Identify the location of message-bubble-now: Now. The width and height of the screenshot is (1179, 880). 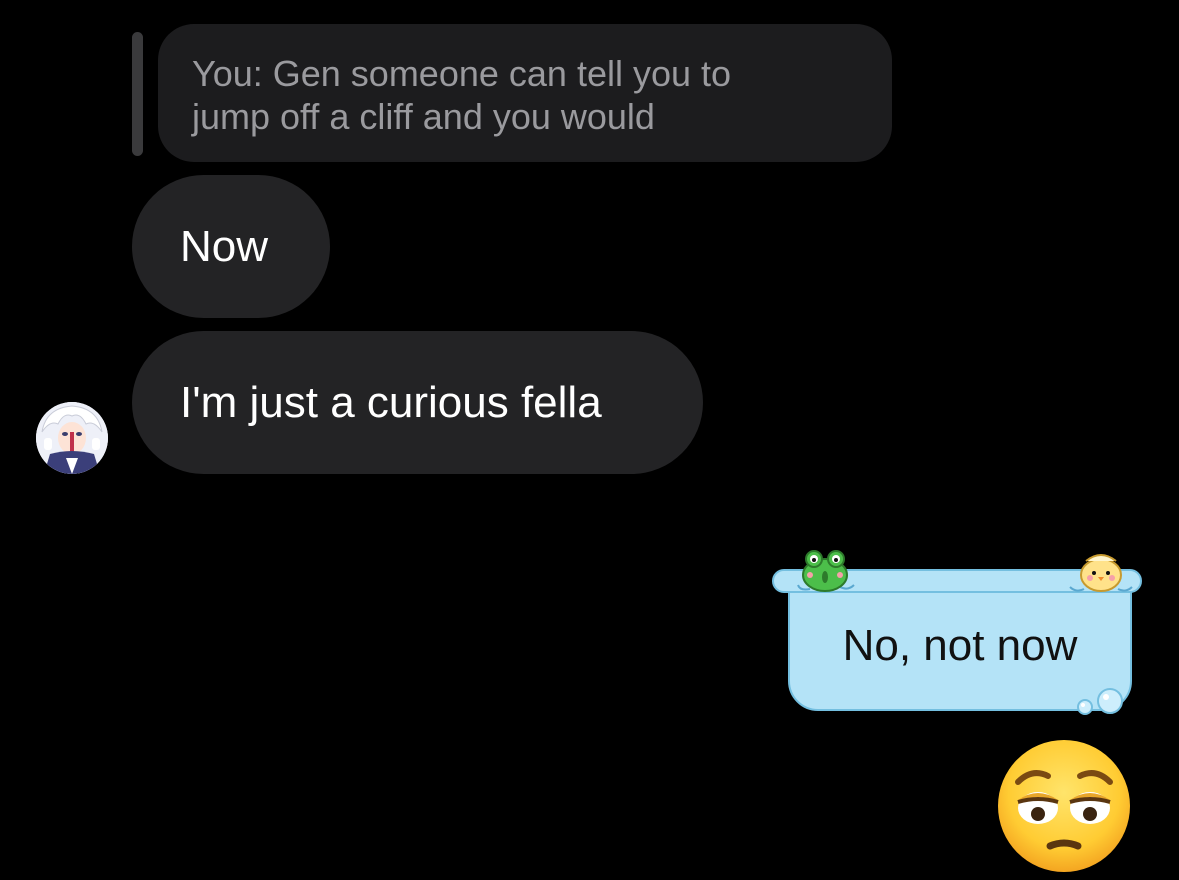
(231, 246).